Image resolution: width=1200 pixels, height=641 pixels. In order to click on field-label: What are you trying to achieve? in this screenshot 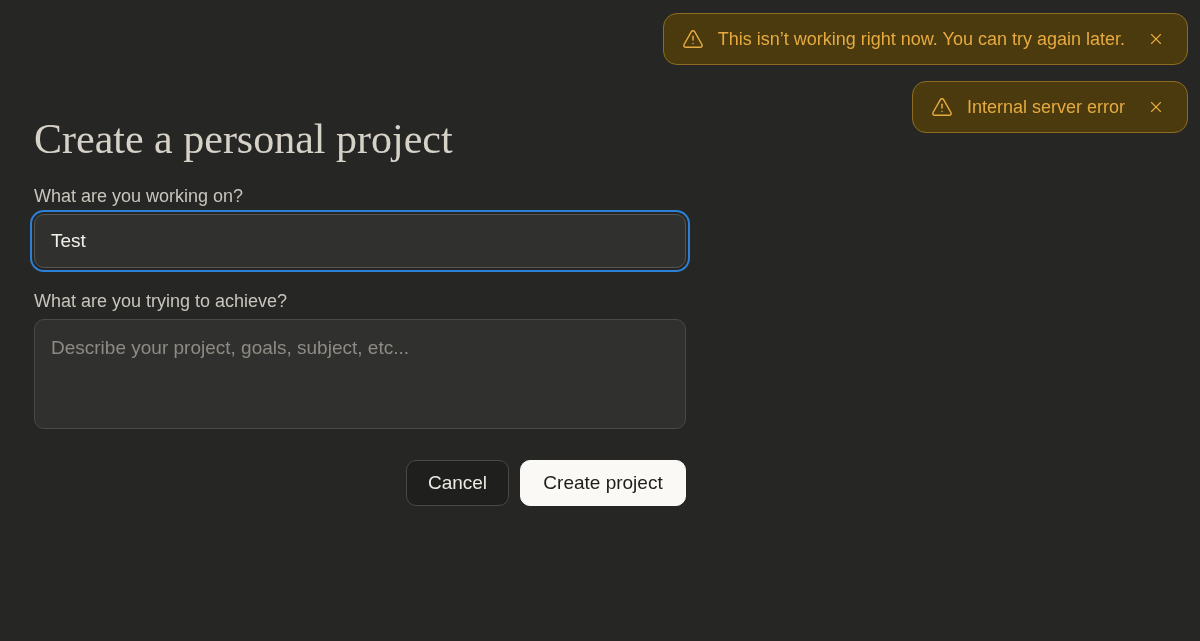, I will do `click(161, 301)`.